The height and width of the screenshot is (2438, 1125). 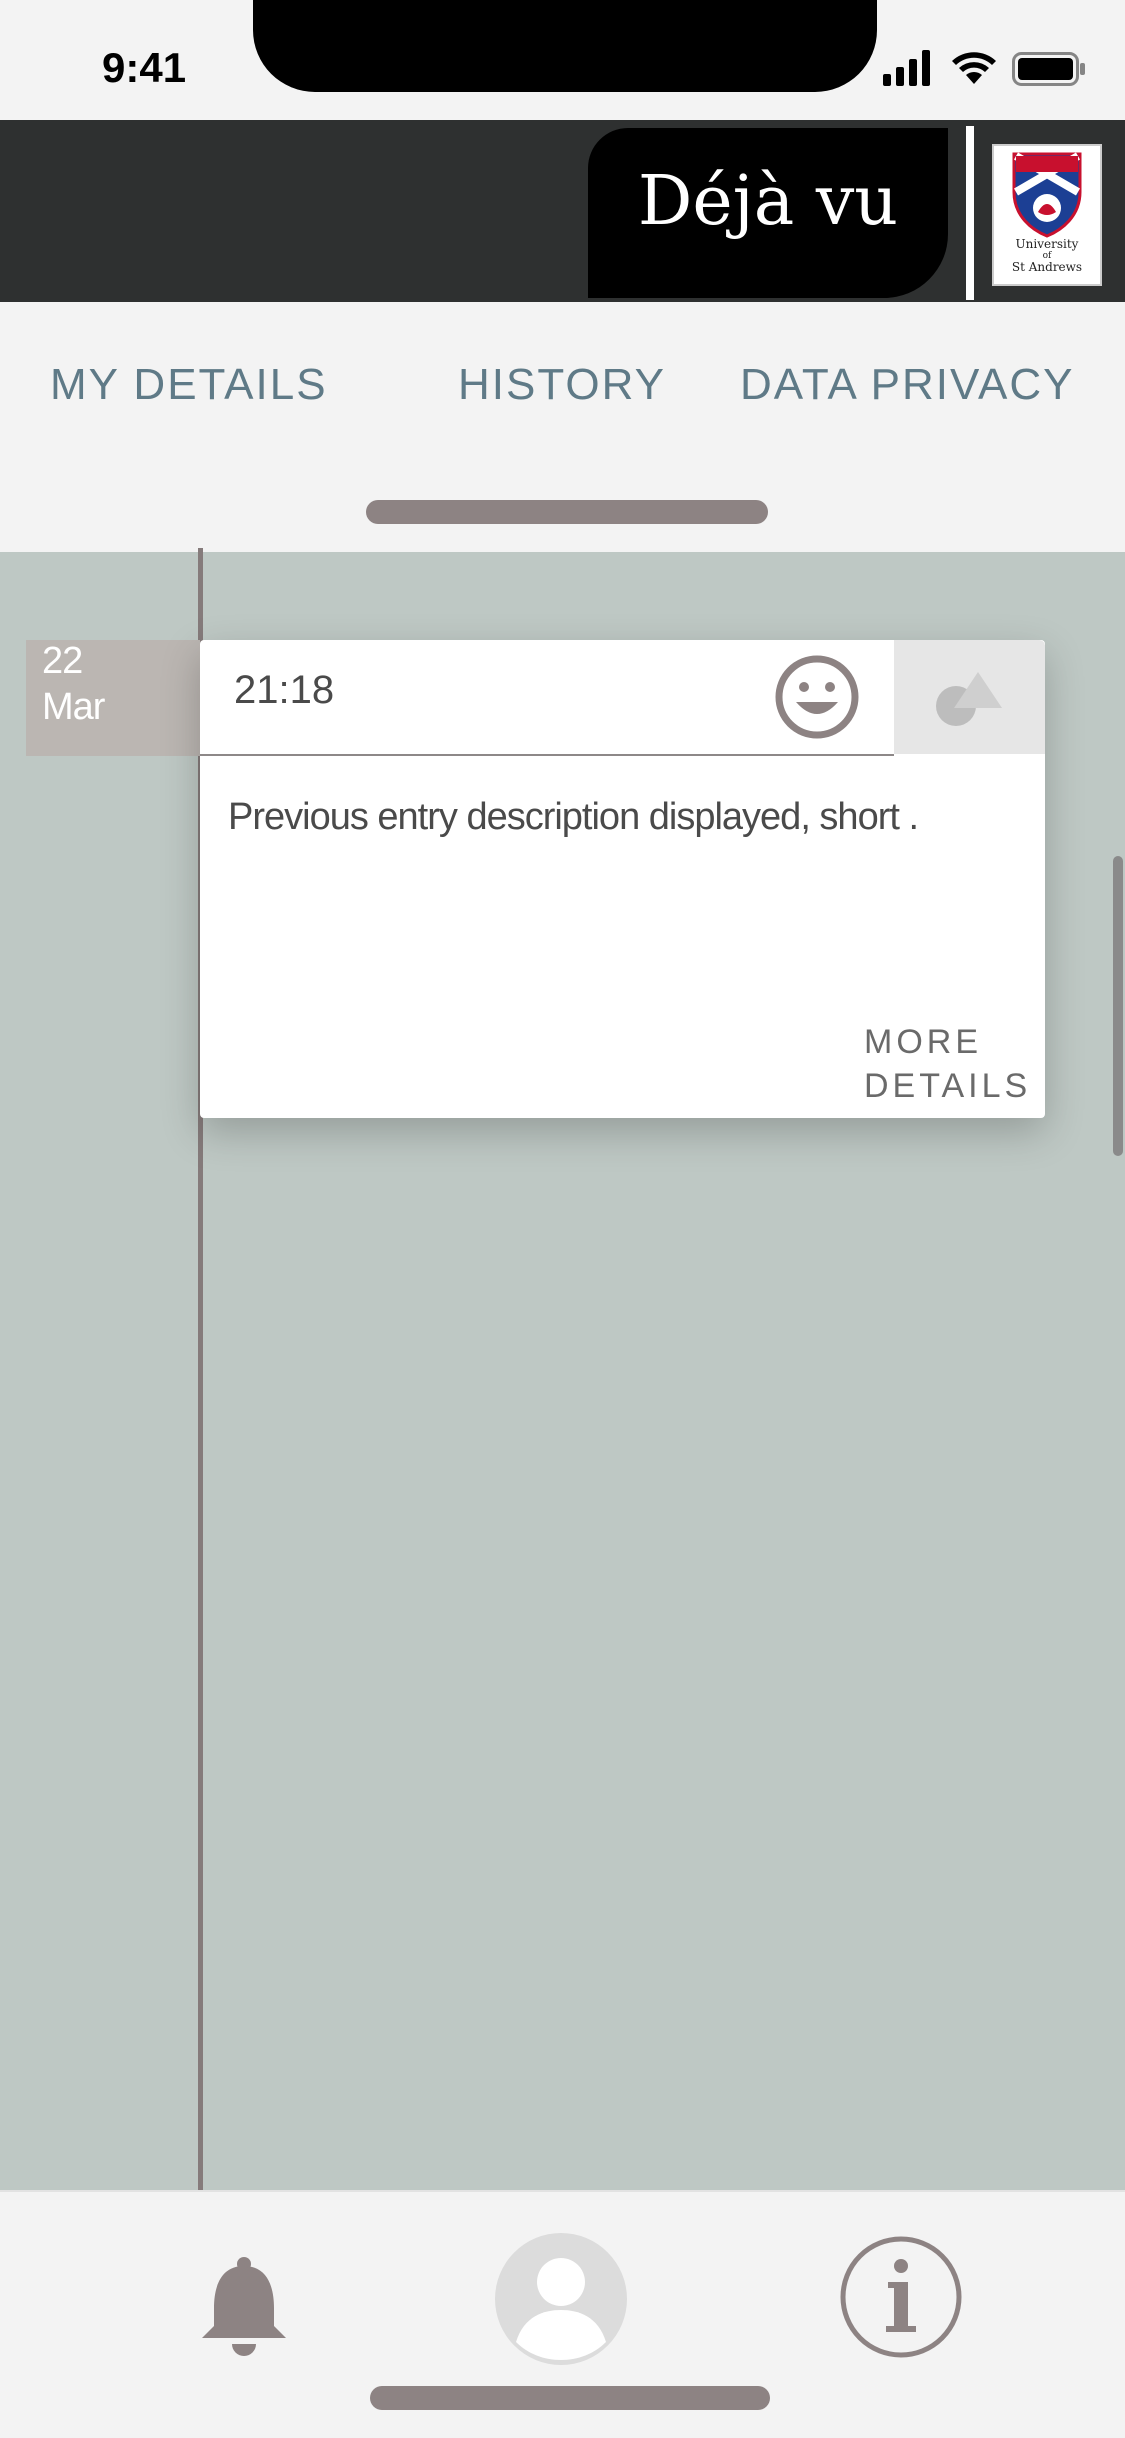 I want to click on entry-time: 21:18, so click(x=284, y=690).